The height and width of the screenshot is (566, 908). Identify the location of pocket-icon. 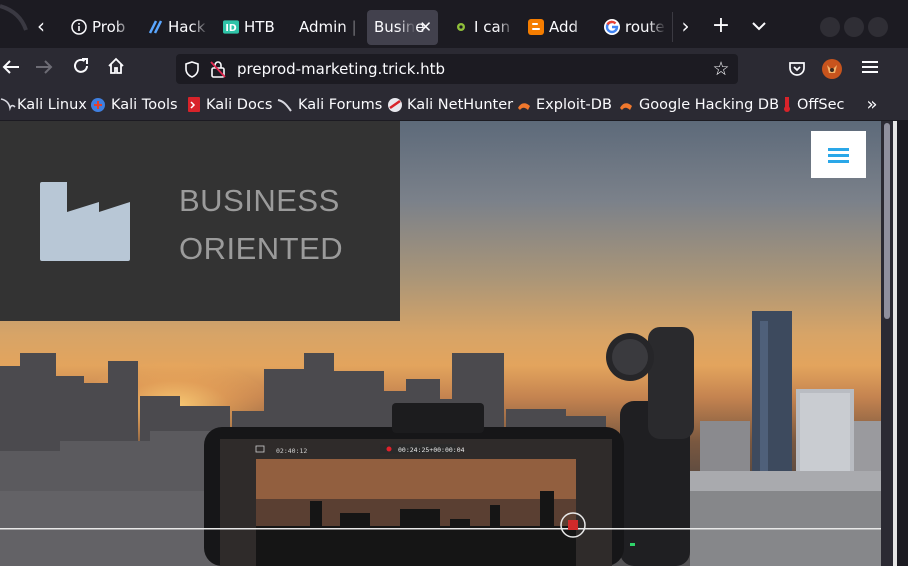
(797, 69).